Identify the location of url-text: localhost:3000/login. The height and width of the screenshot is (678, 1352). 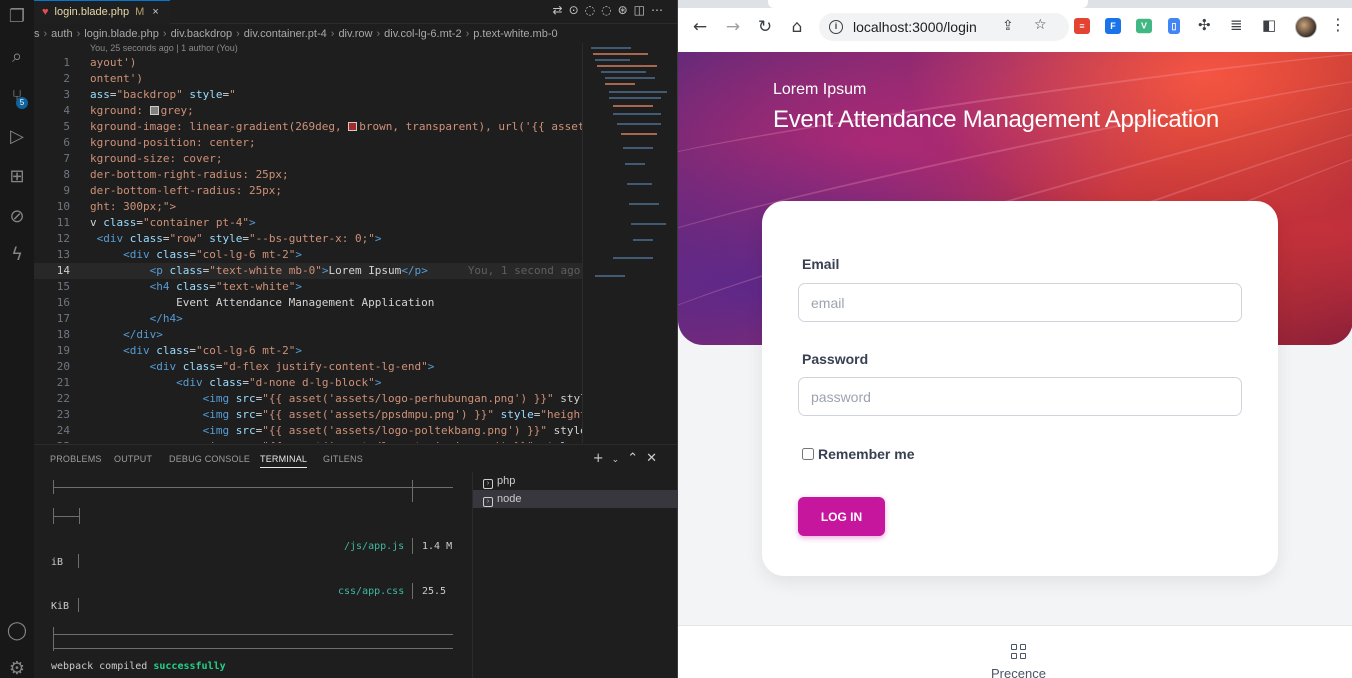
(915, 27).